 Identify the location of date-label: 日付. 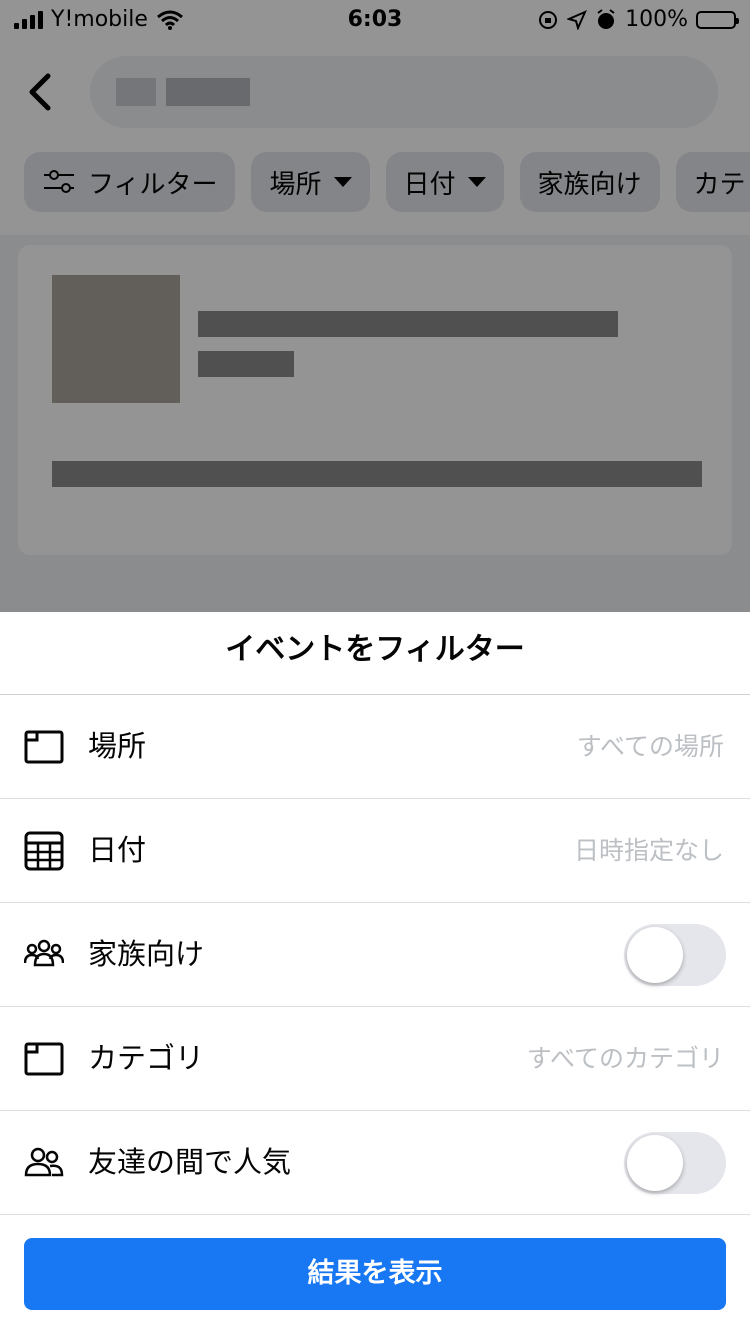
(117, 850).